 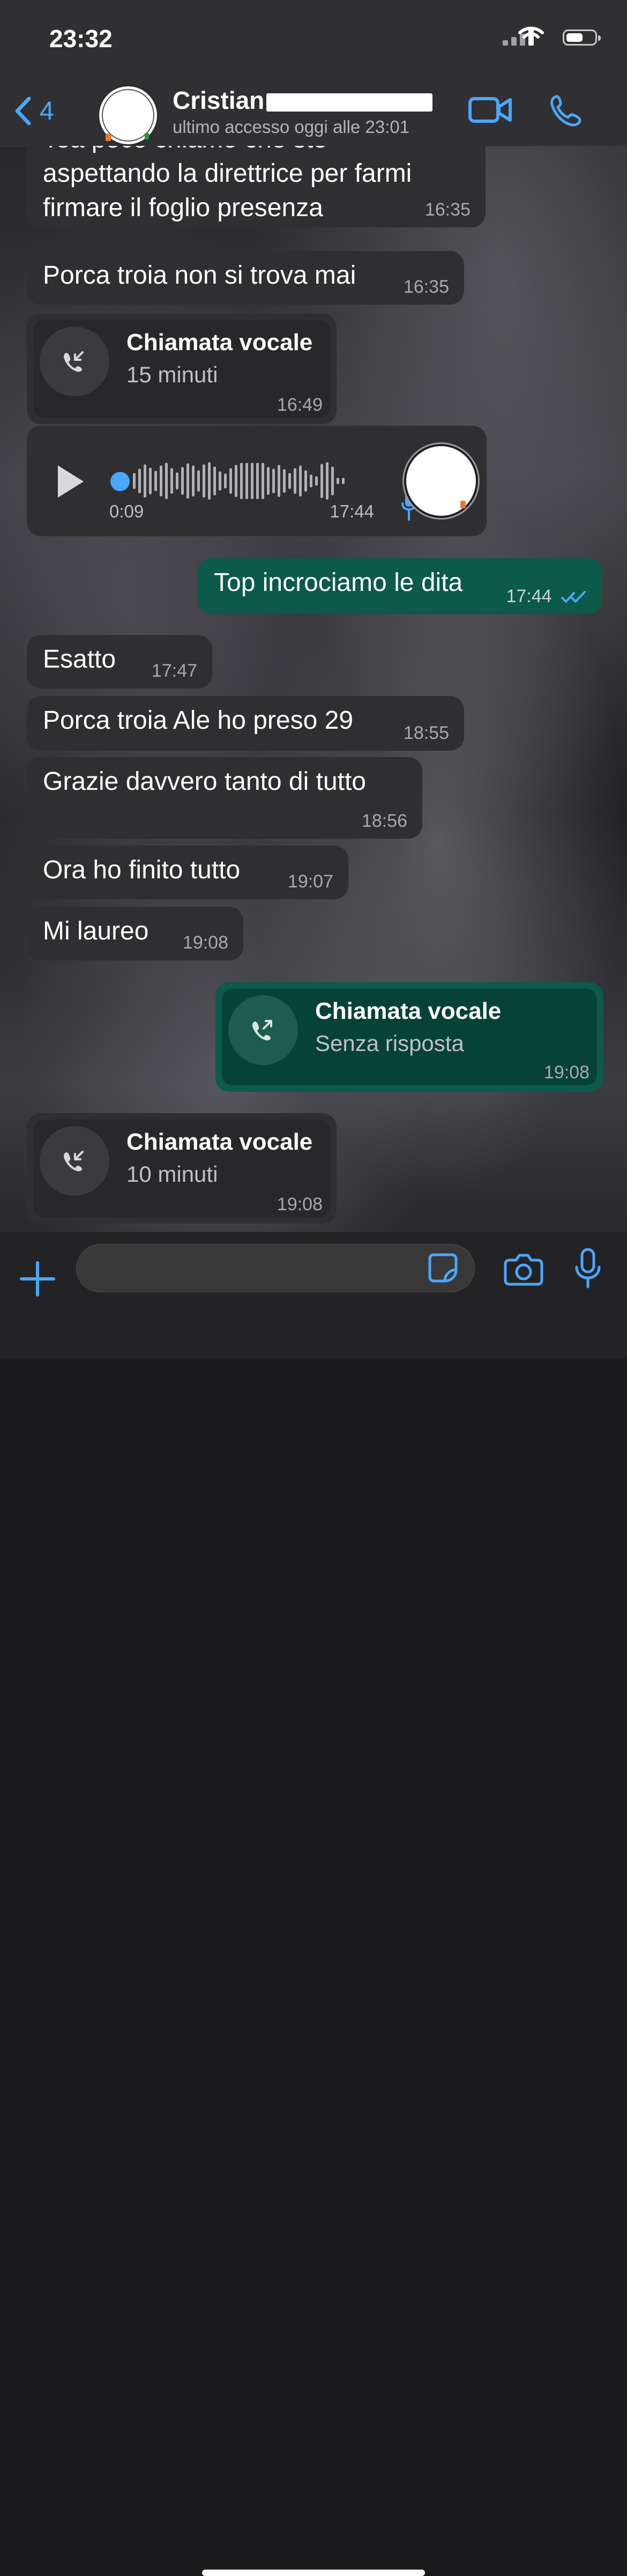 What do you see at coordinates (490, 110) in the screenshot?
I see `video-camera-icon` at bounding box center [490, 110].